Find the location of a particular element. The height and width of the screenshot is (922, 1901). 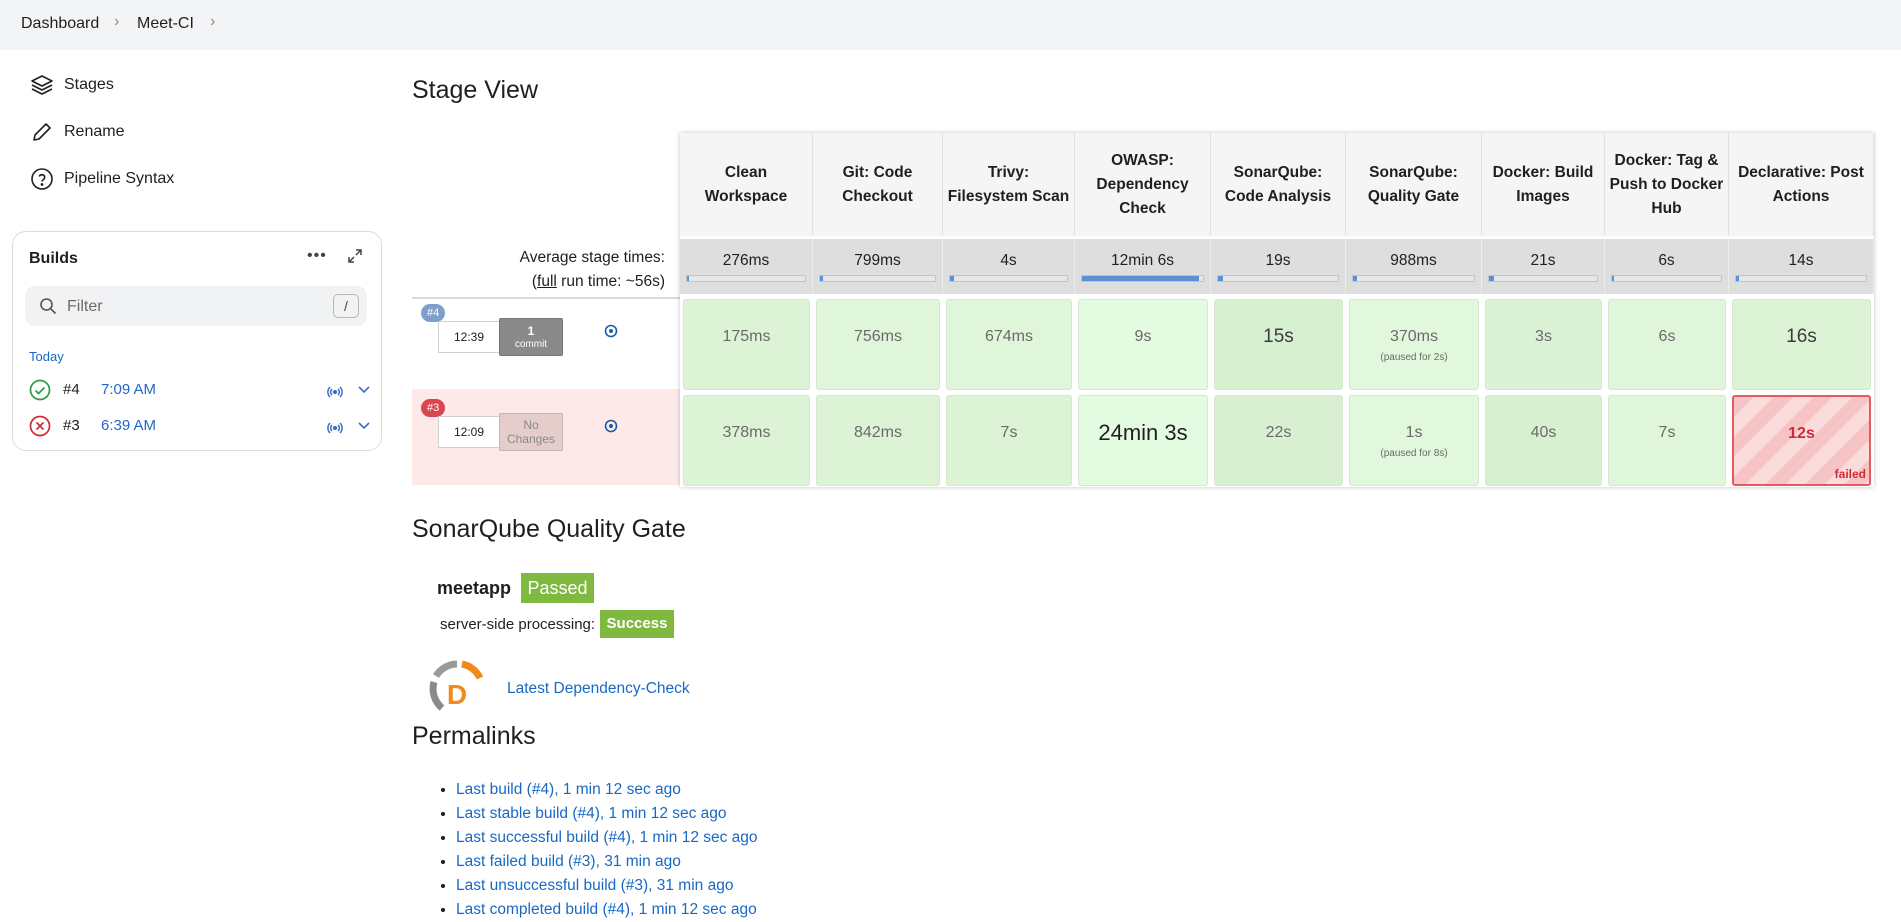

success-check-icon is located at coordinates (40, 392).